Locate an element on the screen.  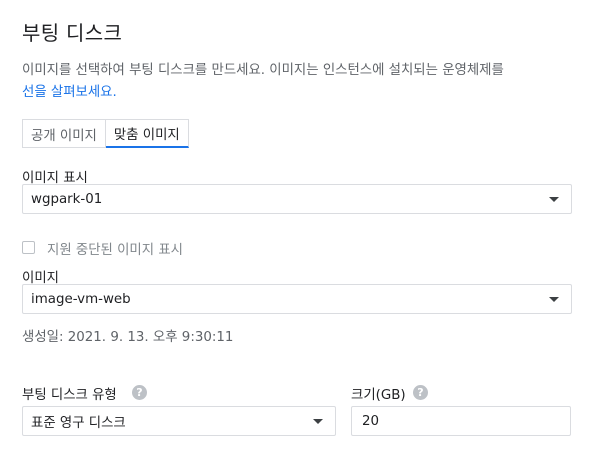
image-value: image-vm-web is located at coordinates (81, 299).